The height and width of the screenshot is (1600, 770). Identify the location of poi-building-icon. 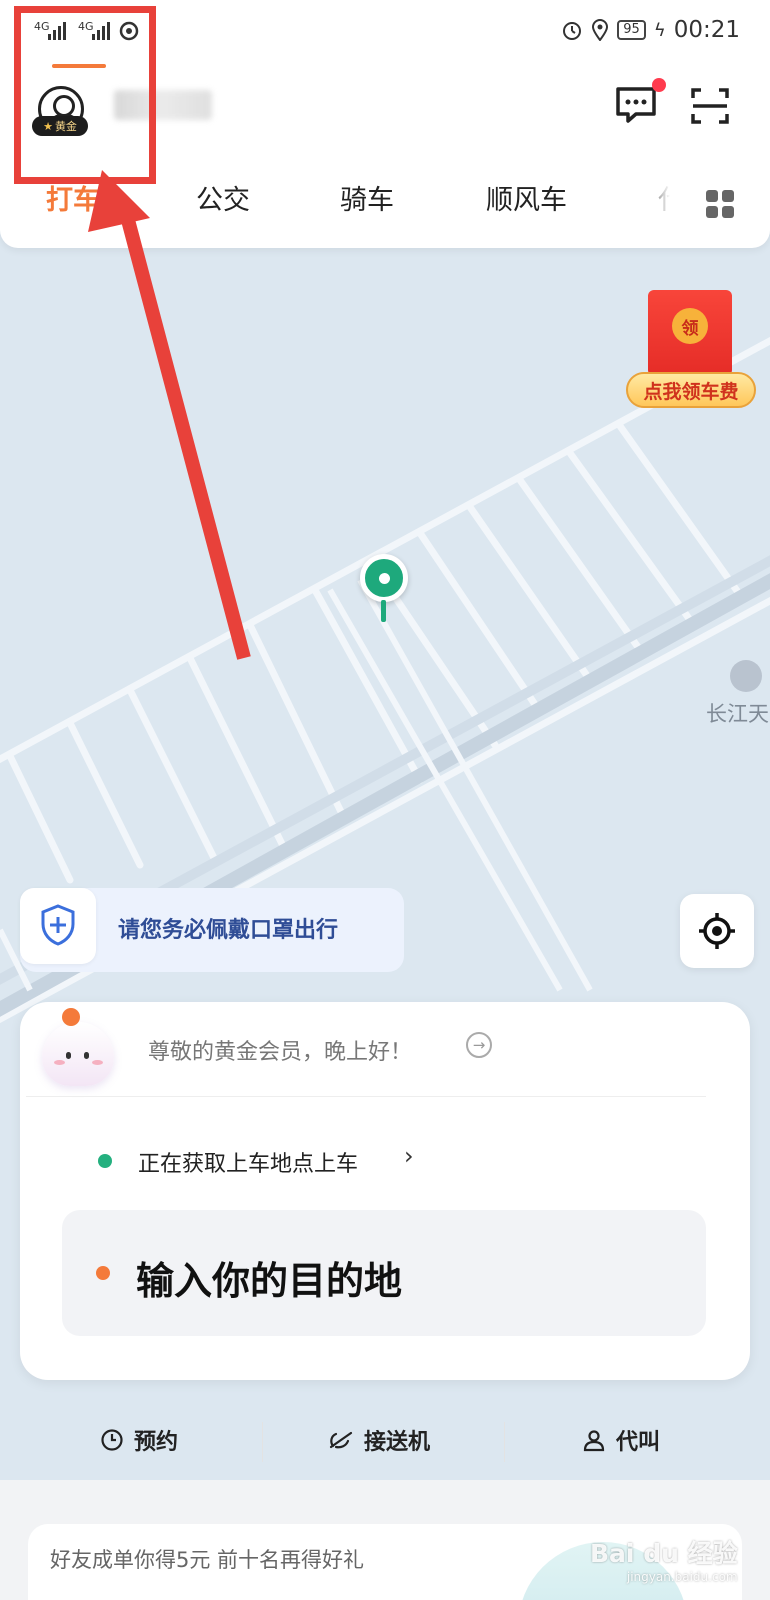
(746, 676).